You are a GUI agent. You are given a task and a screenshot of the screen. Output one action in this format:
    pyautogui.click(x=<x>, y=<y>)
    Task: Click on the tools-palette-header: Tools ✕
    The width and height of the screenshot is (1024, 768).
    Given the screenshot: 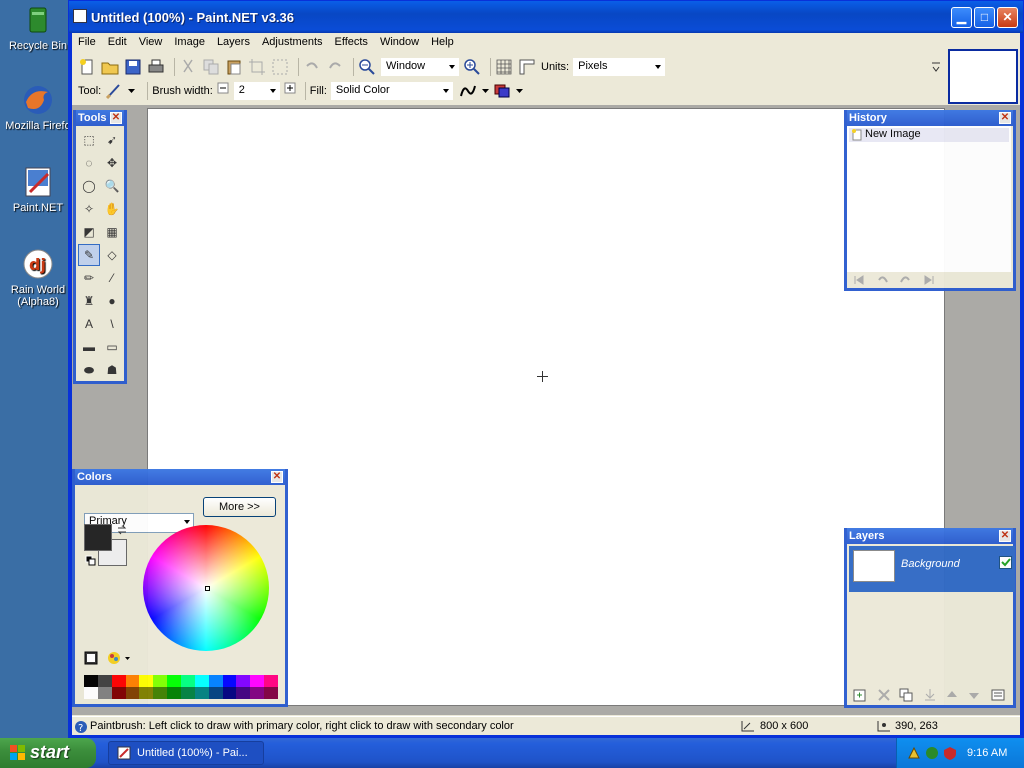 What is the action you would take?
    pyautogui.click(x=100, y=118)
    